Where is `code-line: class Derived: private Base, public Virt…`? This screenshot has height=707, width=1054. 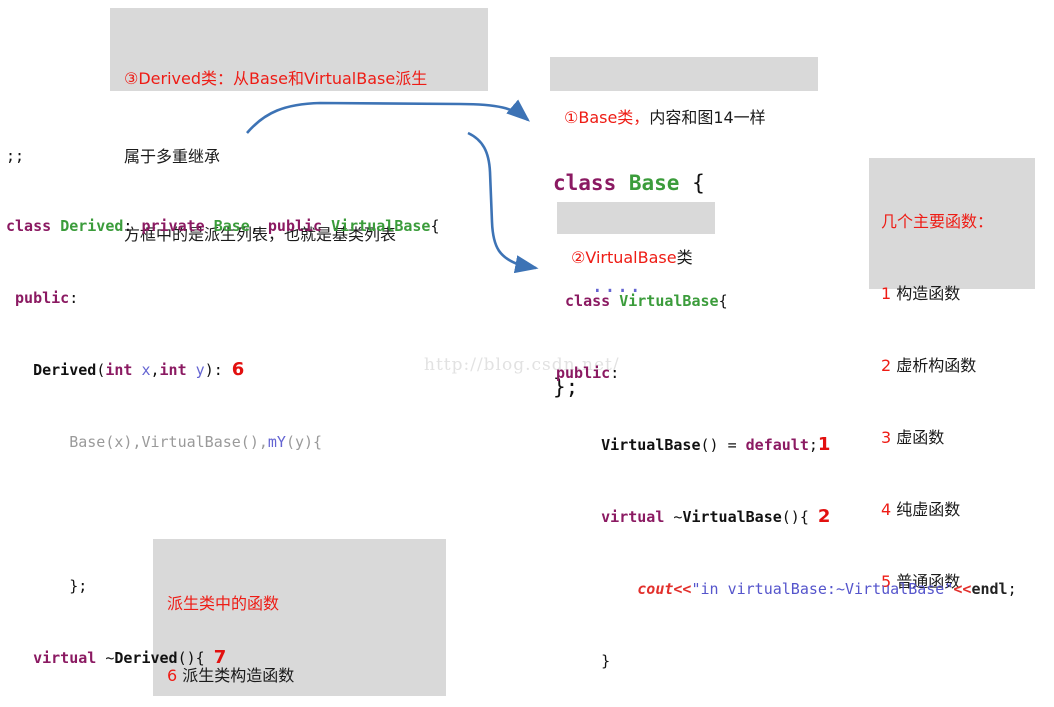
code-line: class Derived: private Base, public Virt… is located at coordinates (223, 226).